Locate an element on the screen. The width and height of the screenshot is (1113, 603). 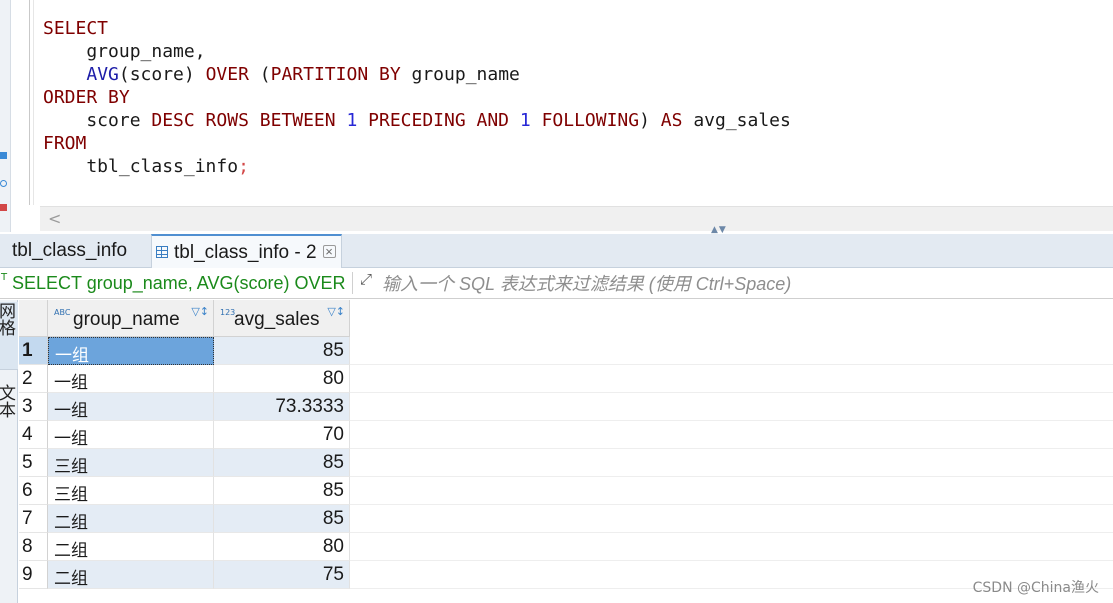
table-row: 6 三组 85 is located at coordinates (566, 491).